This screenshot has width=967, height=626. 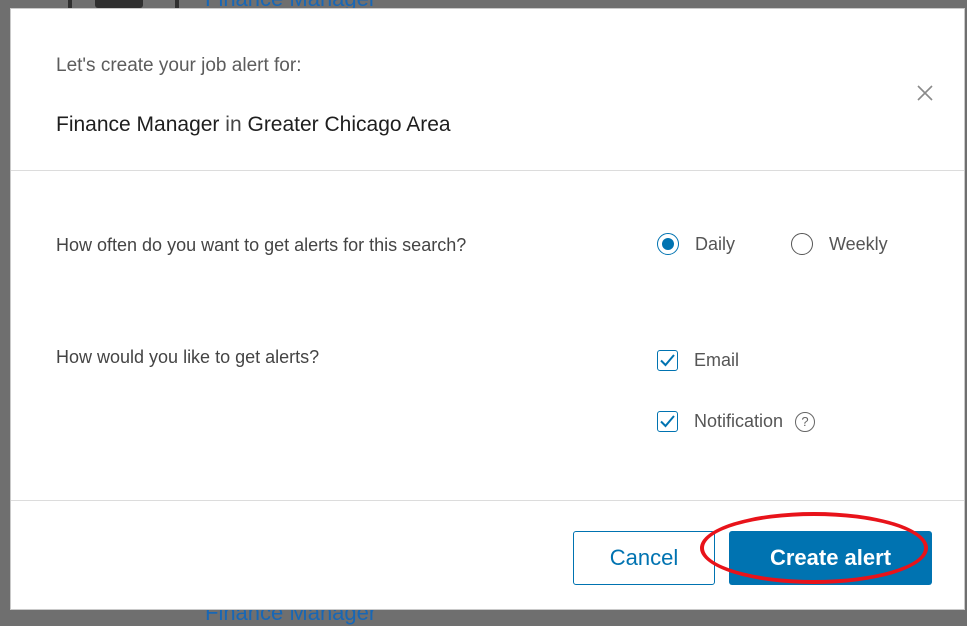 What do you see at coordinates (487, 500) in the screenshot?
I see `footer-divider` at bounding box center [487, 500].